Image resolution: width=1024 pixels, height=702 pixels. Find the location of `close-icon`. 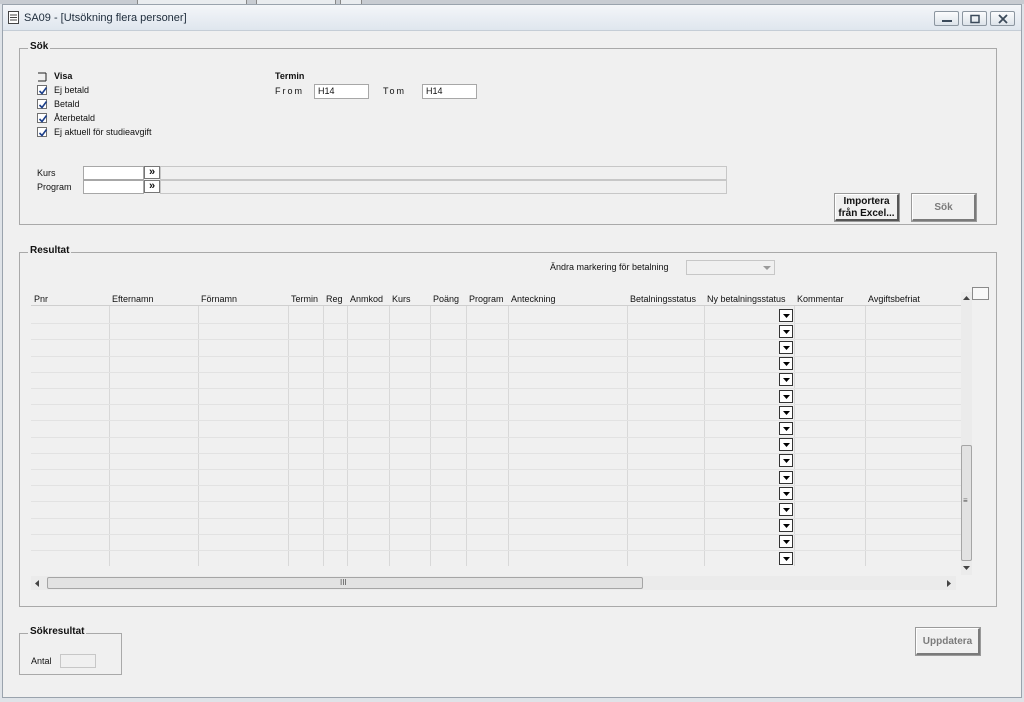

close-icon is located at coordinates (1003, 19).